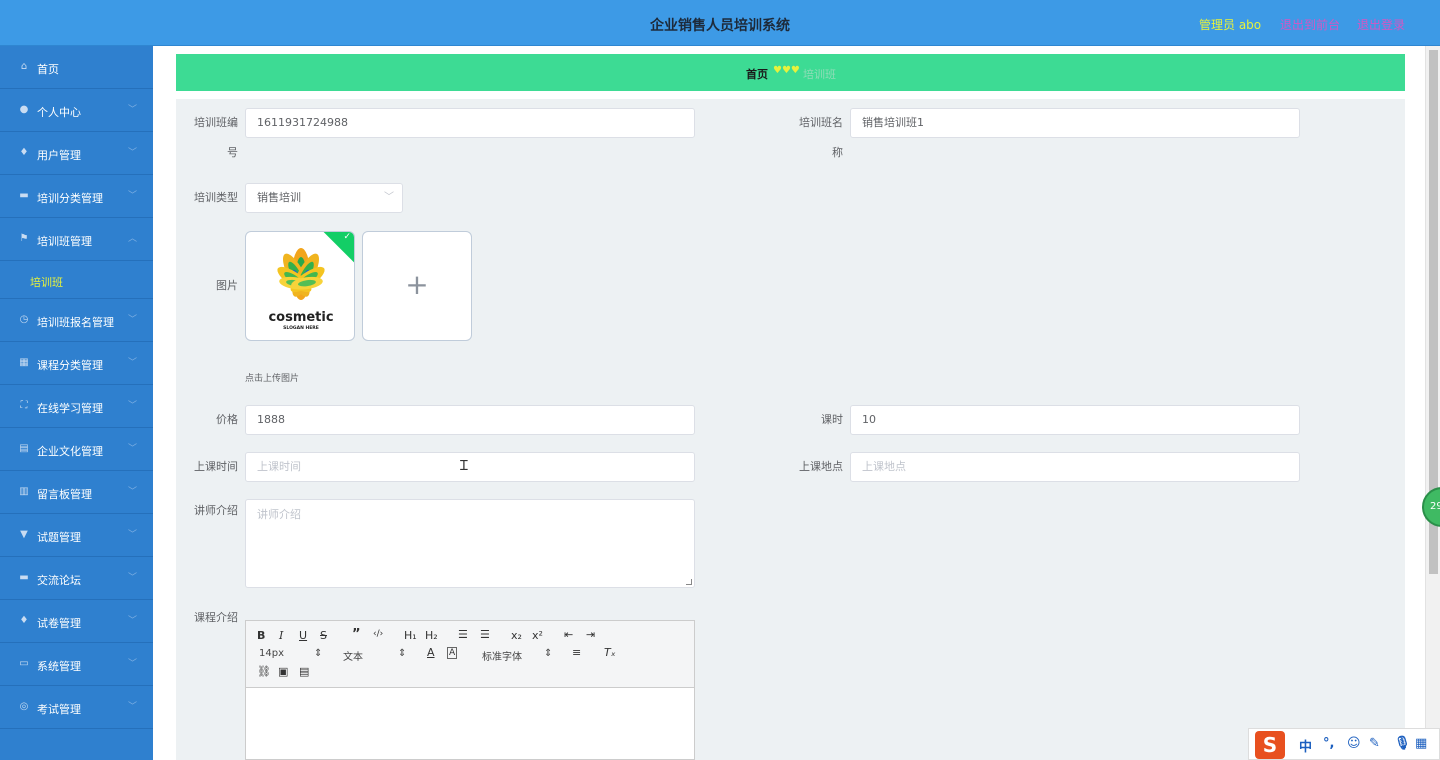 The image size is (1440, 760). What do you see at coordinates (272, 379) in the screenshot?
I see `upload-hint: 点击上传图片` at bounding box center [272, 379].